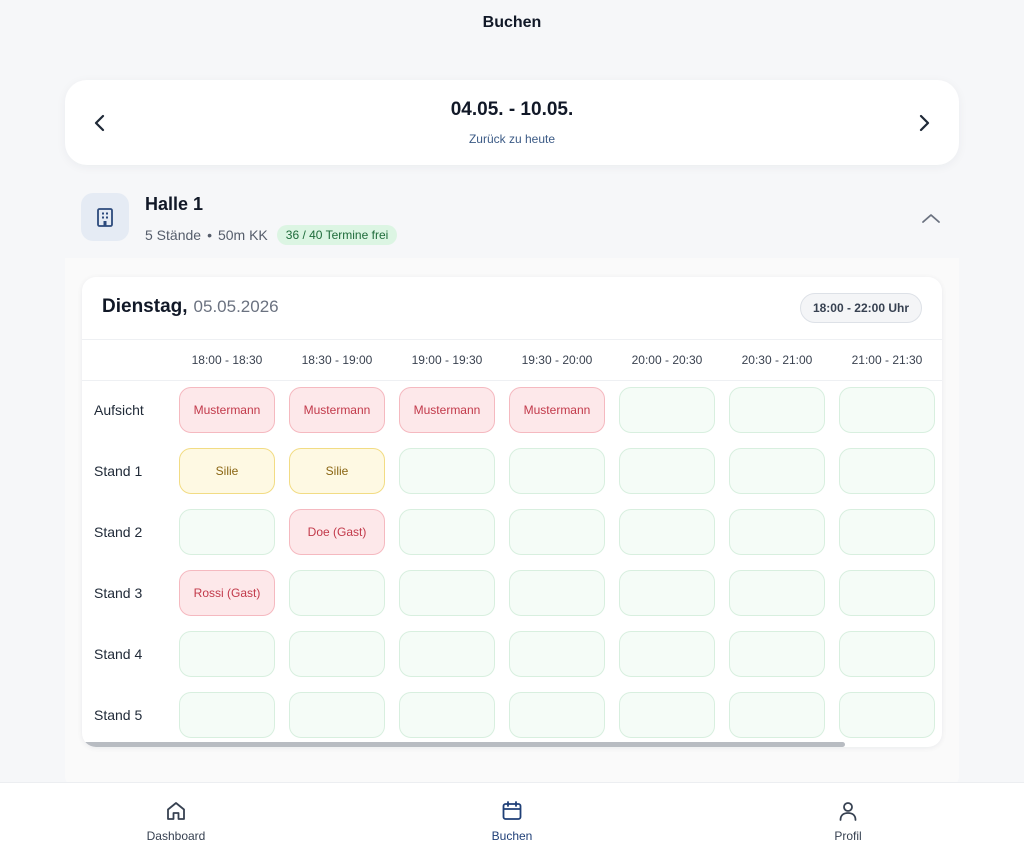 The width and height of the screenshot is (1024, 858). Describe the element at coordinates (848, 811) in the screenshot. I see `user-icon` at that location.